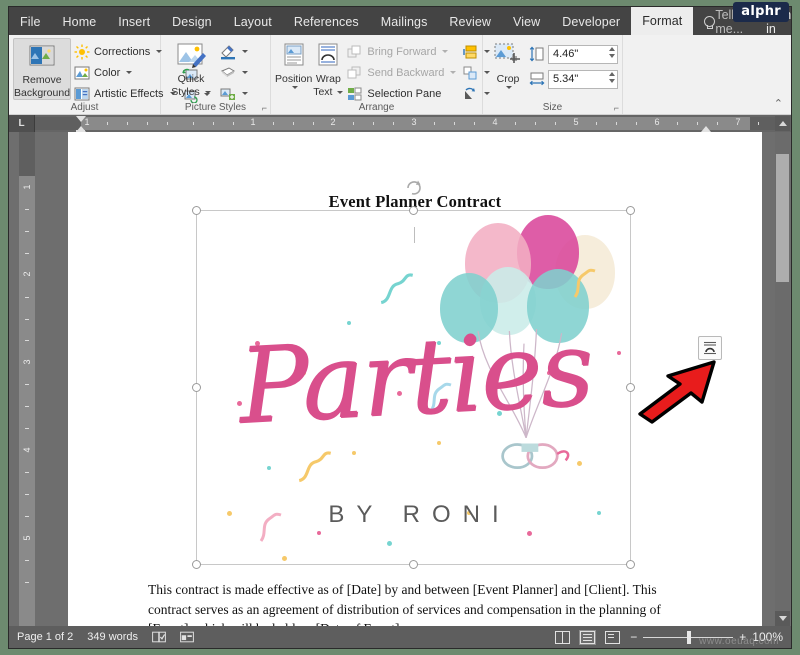  What do you see at coordinates (27, 154) in the screenshot?
I see `vertical-ruler-margin` at bounding box center [27, 154].